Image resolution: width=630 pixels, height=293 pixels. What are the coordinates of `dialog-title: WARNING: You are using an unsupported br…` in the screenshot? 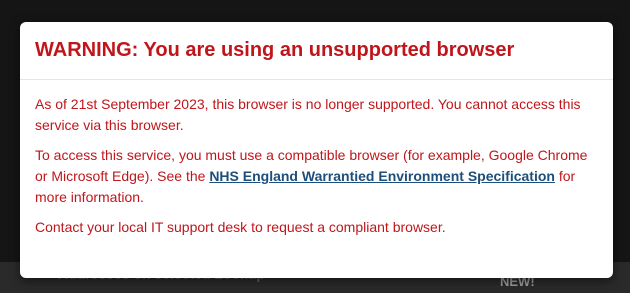 It's located at (275, 50).